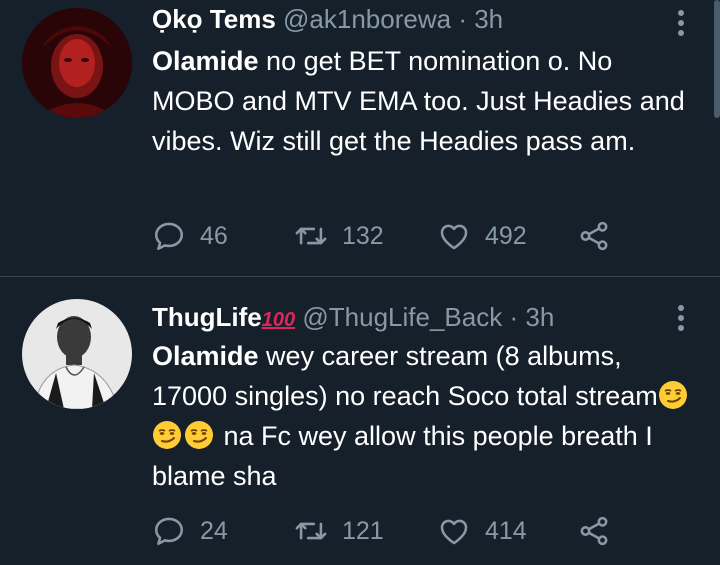 This screenshot has height=565, width=720. What do you see at coordinates (363, 235) in the screenshot?
I see `retweet-count: 132` at bounding box center [363, 235].